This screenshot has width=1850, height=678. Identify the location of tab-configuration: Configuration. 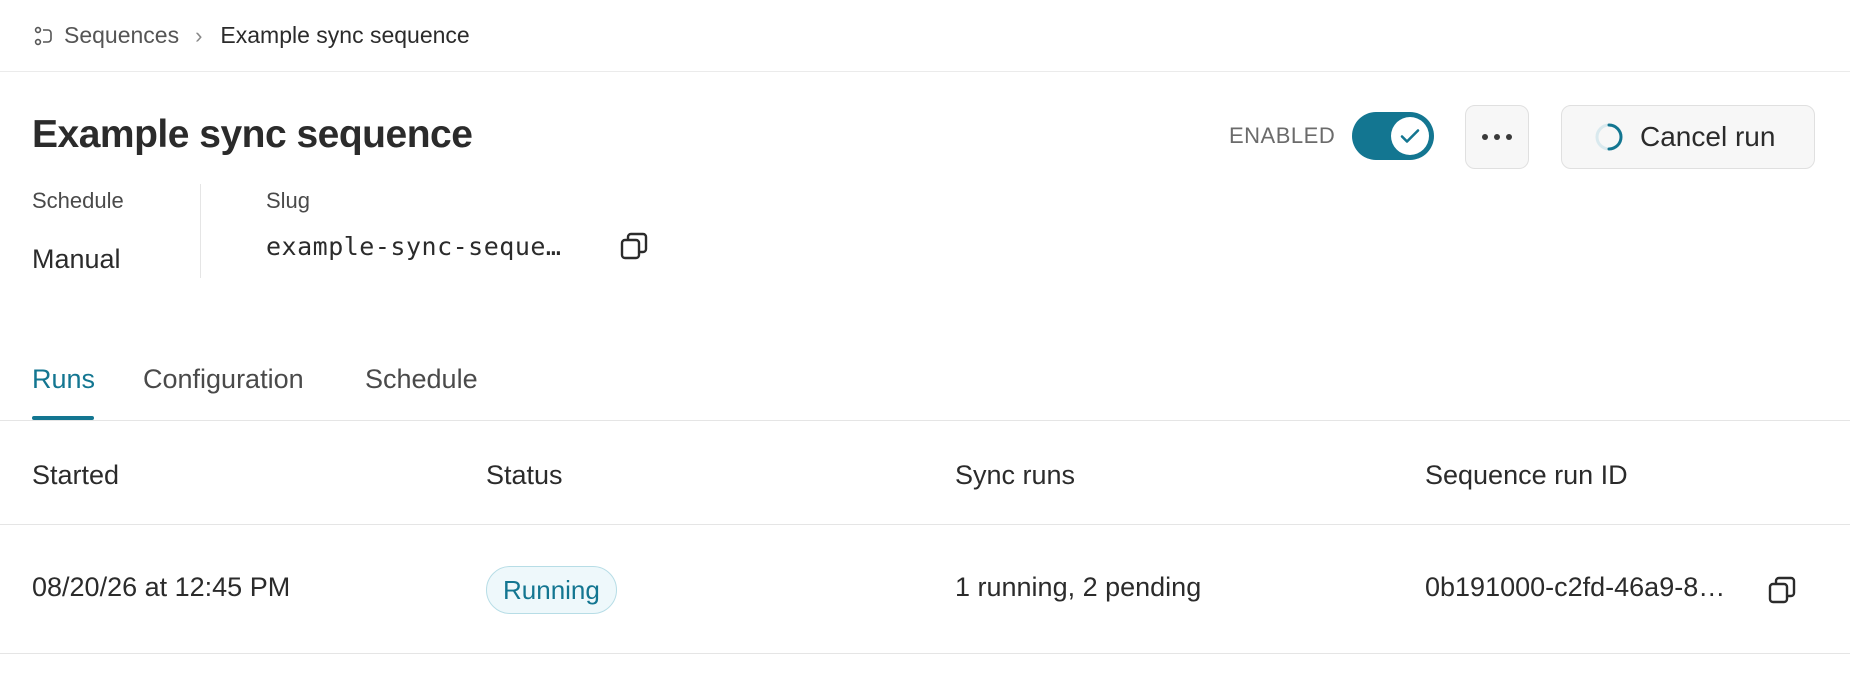
(223, 379).